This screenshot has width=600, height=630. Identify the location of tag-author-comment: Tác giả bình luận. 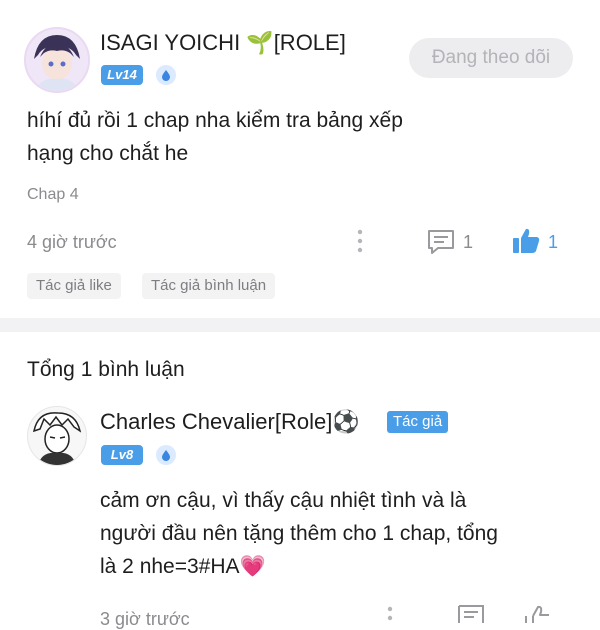
(209, 286).